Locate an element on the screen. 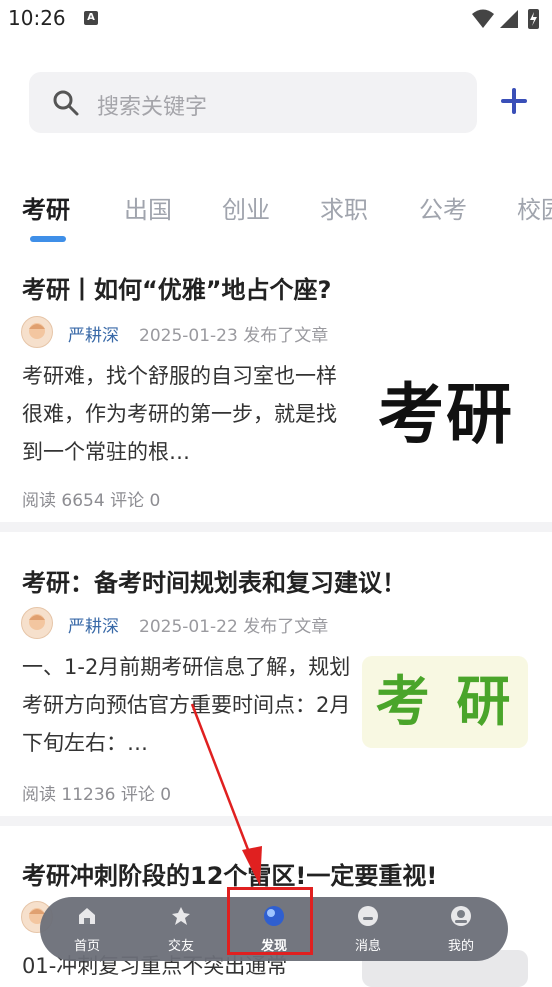 This screenshot has height=987, width=552. nav-friends-label: 交友 is located at coordinates (180, 946).